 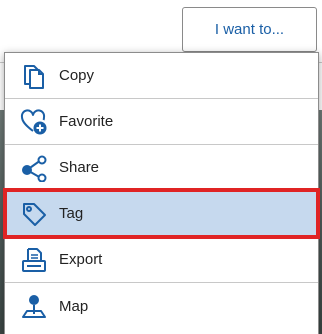 What do you see at coordinates (81, 259) in the screenshot?
I see `menu-item-label: Export` at bounding box center [81, 259].